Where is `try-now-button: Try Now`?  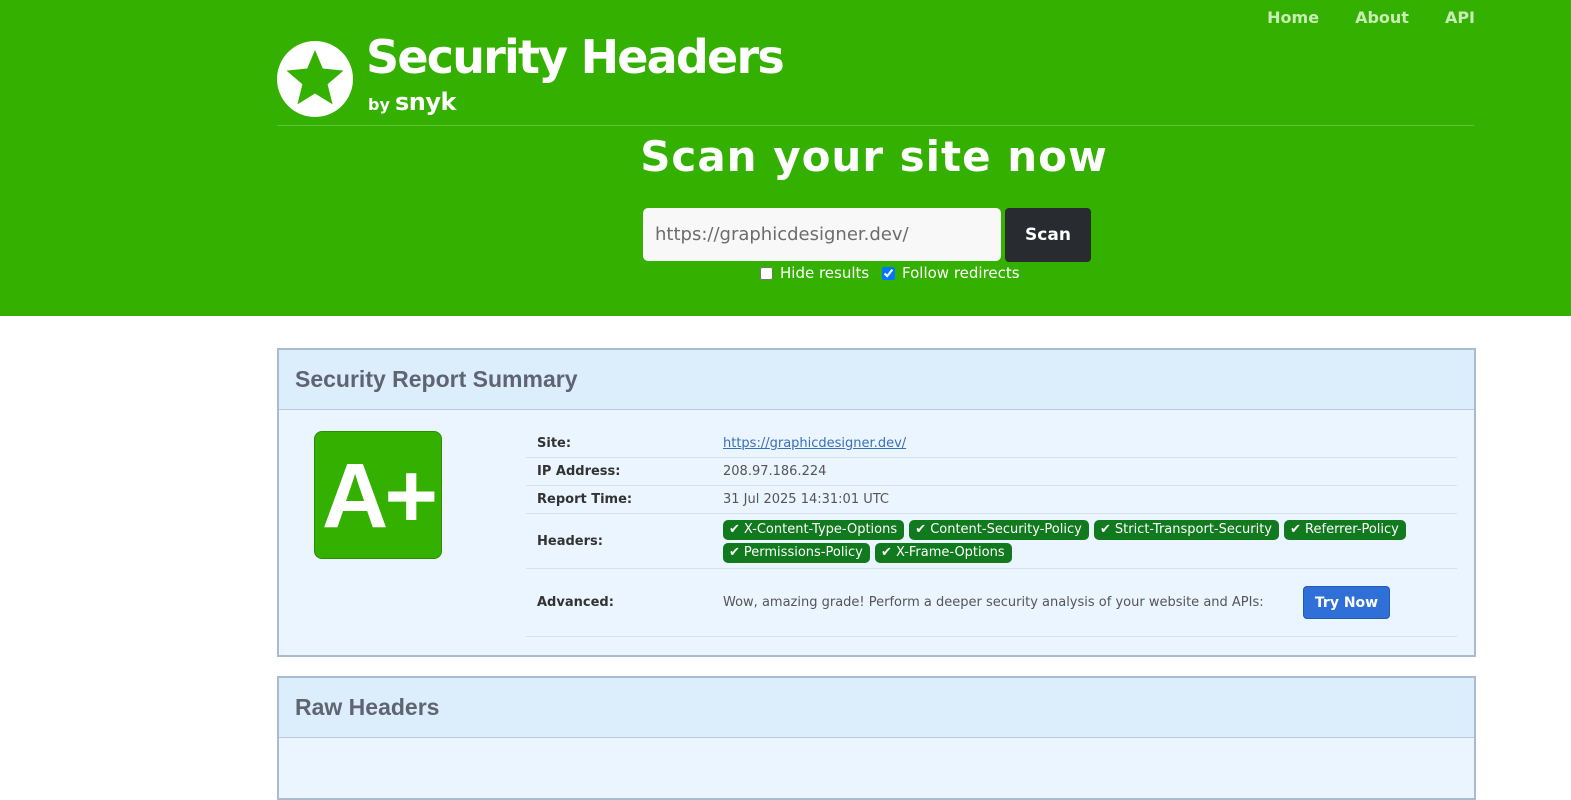
try-now-button: Try Now is located at coordinates (1346, 602).